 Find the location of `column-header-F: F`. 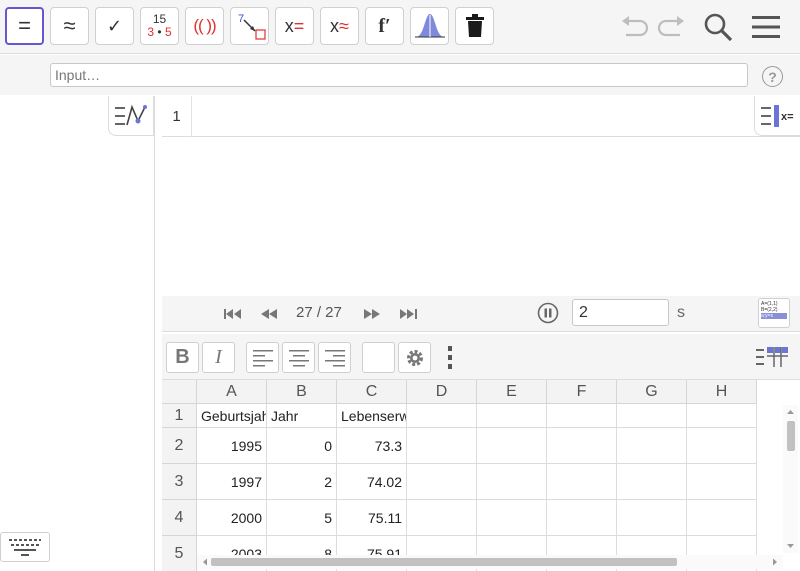

column-header-F: F is located at coordinates (582, 392).